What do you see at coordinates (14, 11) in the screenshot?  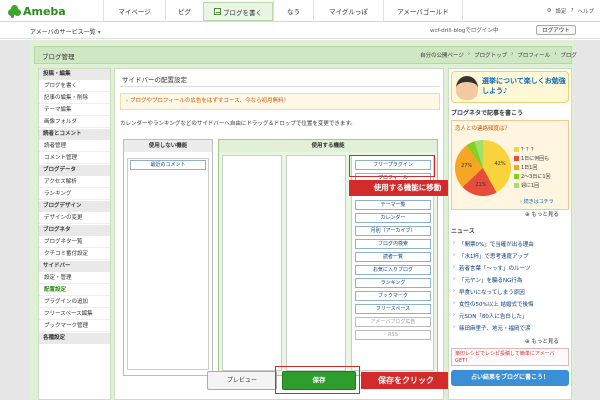 I see `clover-icon` at bounding box center [14, 11].